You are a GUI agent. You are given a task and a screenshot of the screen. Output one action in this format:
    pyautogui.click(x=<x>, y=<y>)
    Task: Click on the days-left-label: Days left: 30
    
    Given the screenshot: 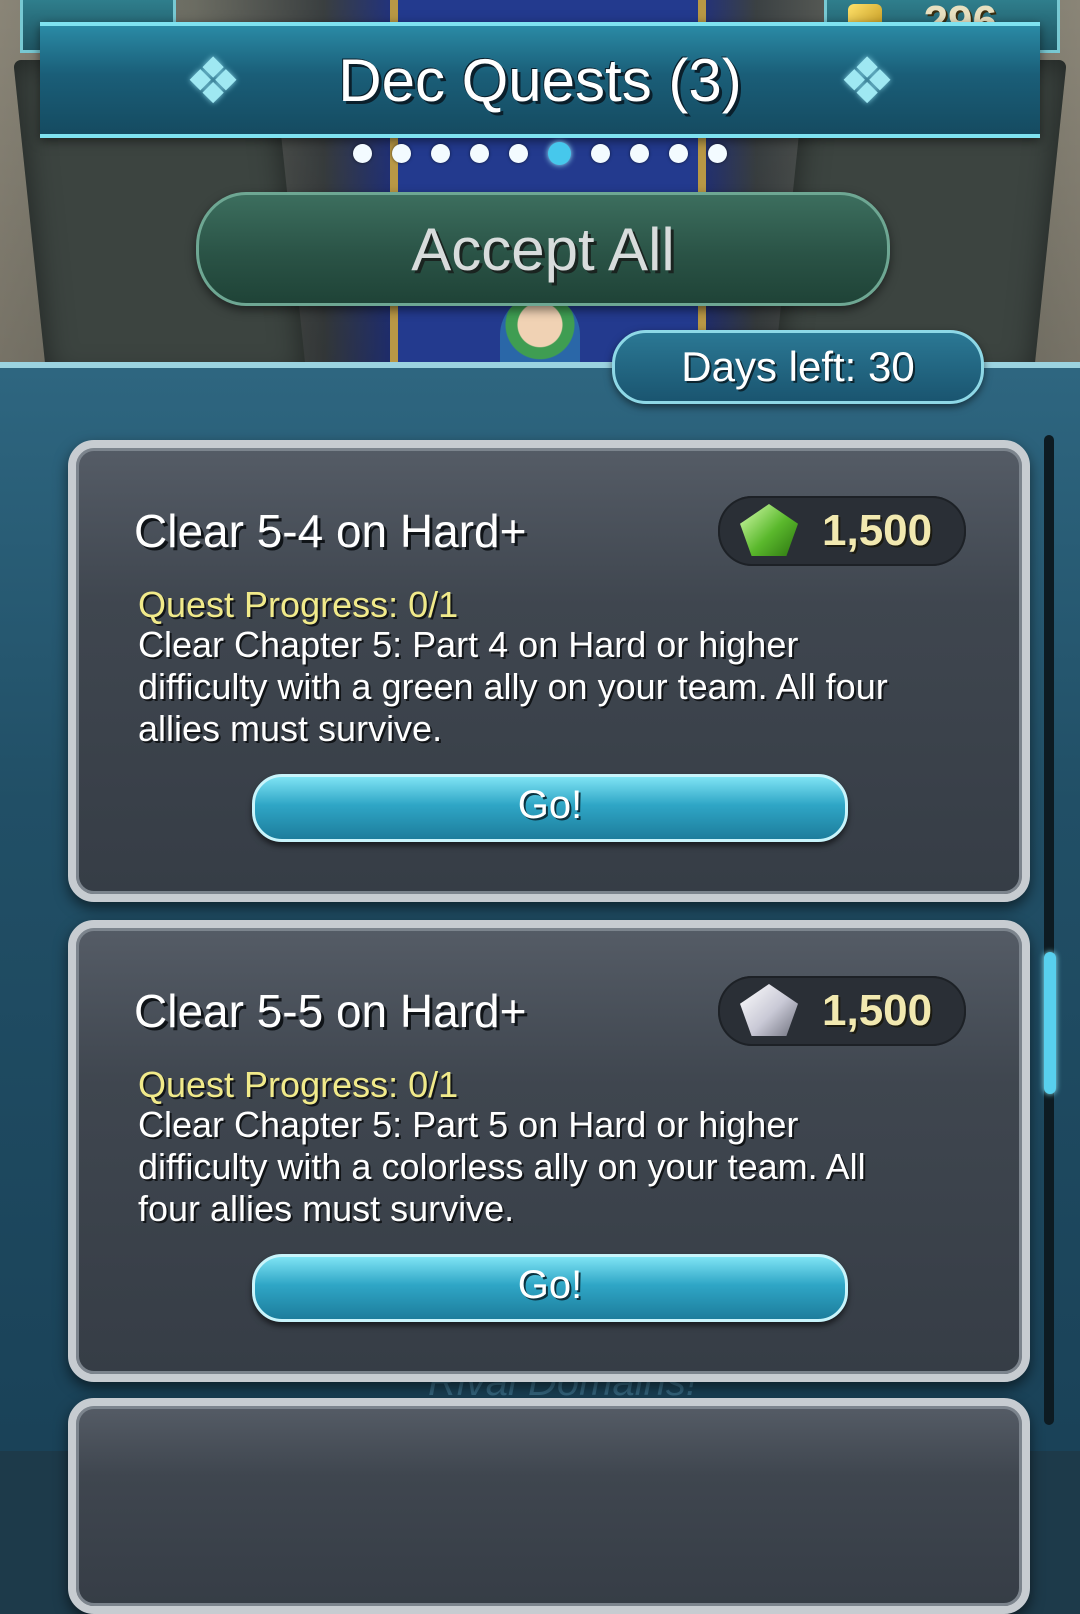 What is the action you would take?
    pyautogui.click(x=798, y=366)
    